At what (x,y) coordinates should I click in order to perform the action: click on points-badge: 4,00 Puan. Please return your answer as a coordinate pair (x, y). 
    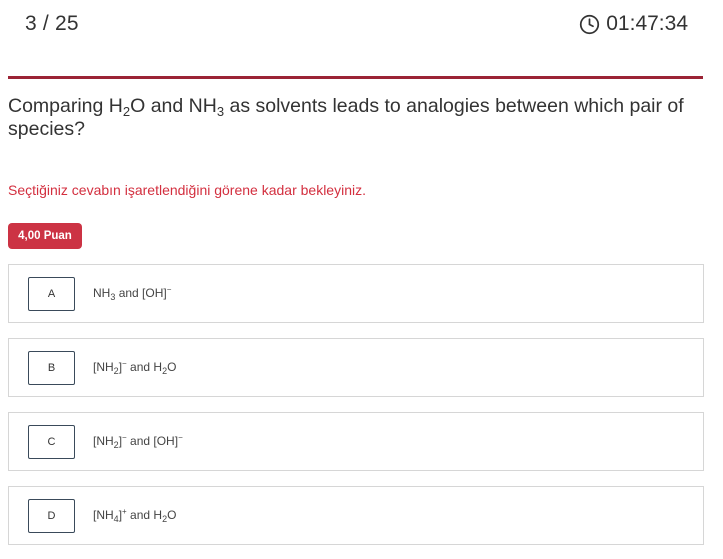
    Looking at the image, I should click on (45, 236).